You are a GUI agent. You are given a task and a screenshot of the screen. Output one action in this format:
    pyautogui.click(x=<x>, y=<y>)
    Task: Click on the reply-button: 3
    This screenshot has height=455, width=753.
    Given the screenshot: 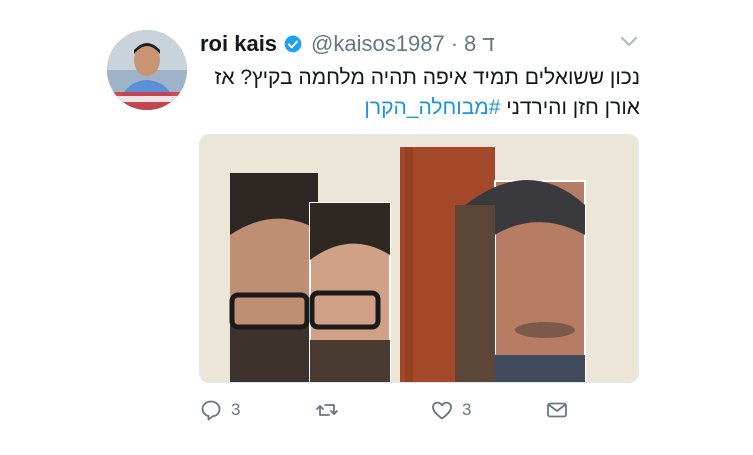 What is the action you would take?
    pyautogui.click(x=219, y=410)
    